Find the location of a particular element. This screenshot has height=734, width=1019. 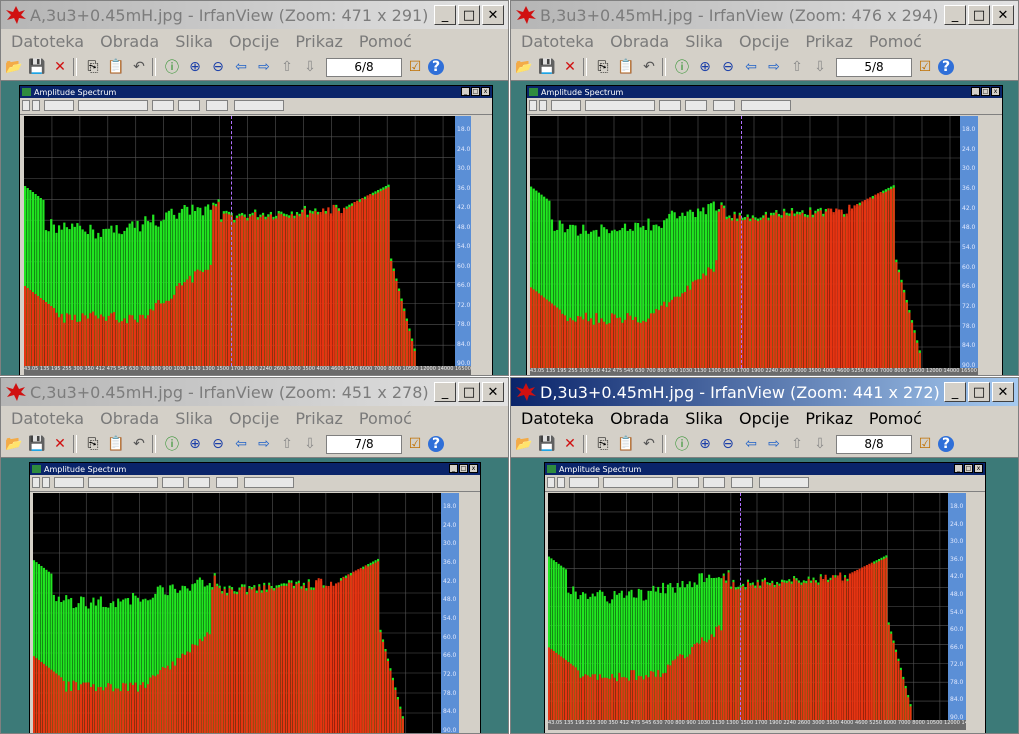

page-number-field: 8/8 is located at coordinates (874, 444).